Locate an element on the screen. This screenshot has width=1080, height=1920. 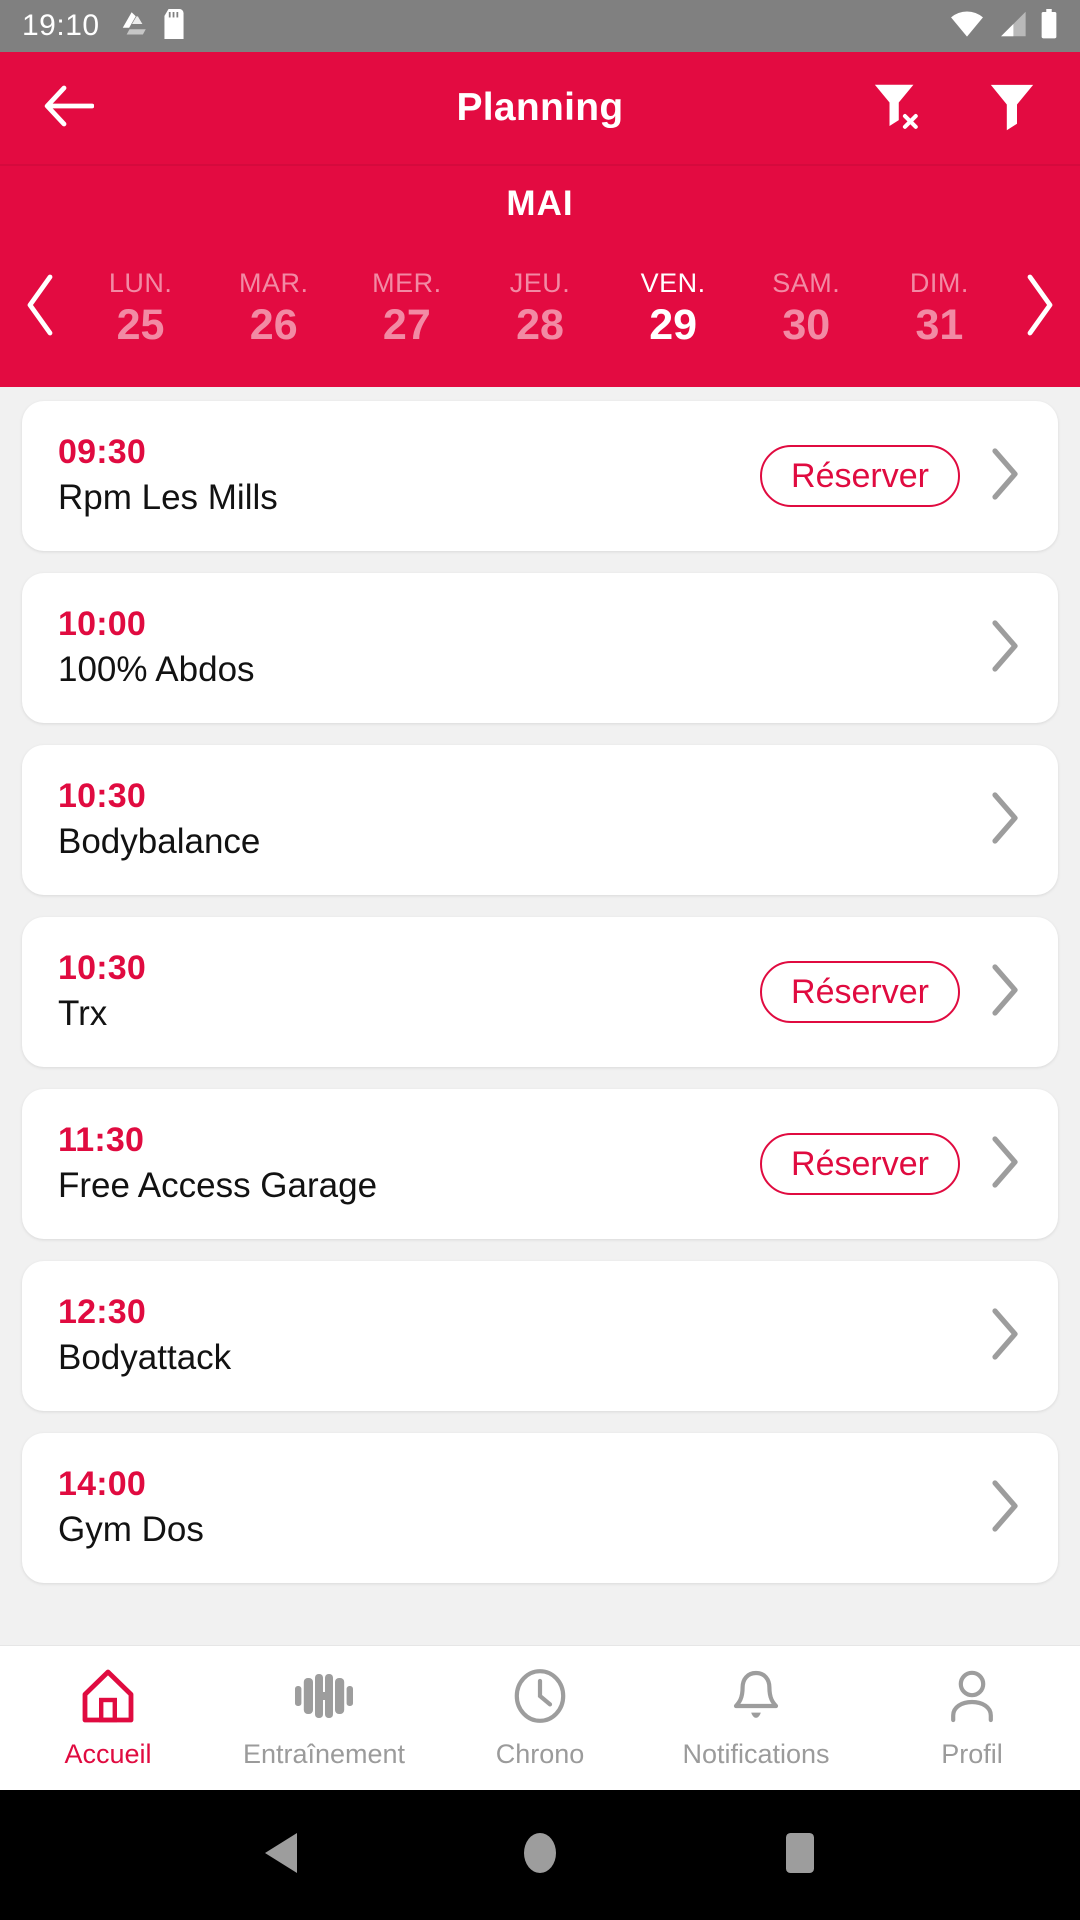
nav-label: Entraînement is located at coordinates (324, 1754).